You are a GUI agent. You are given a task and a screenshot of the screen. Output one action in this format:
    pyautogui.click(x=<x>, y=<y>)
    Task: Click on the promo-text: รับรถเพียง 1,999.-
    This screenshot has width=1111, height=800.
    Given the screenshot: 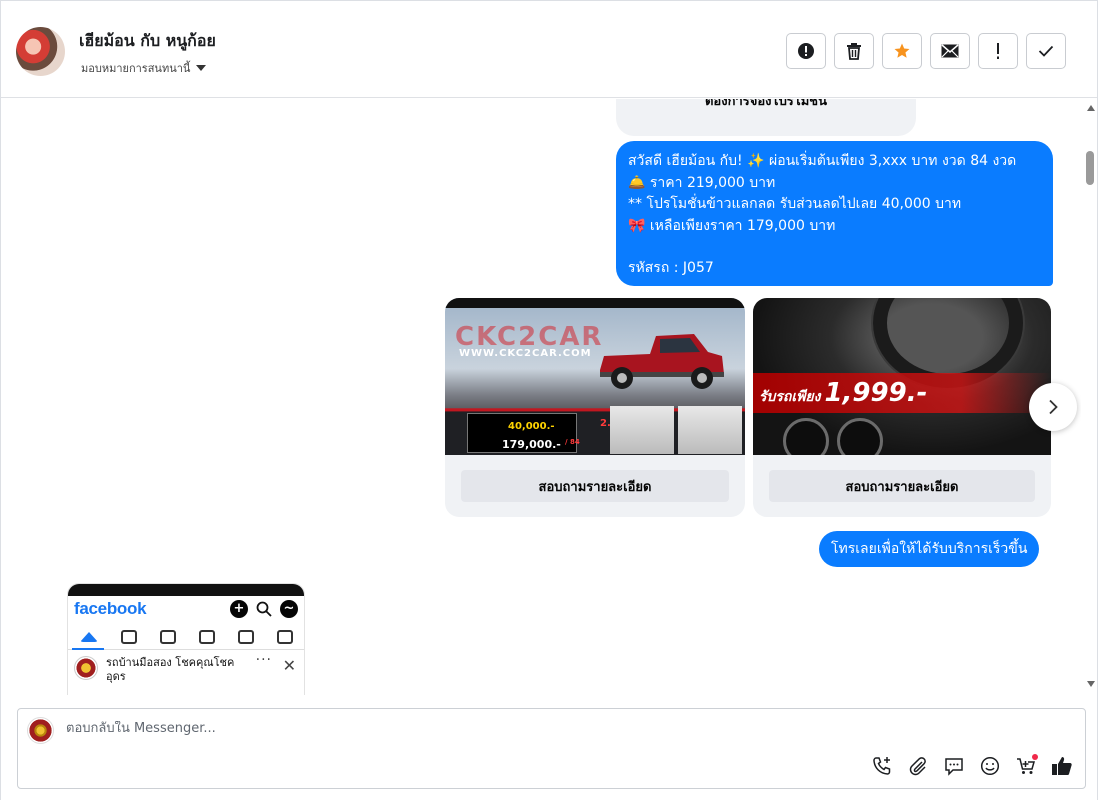 What is the action you would take?
    pyautogui.click(x=843, y=393)
    